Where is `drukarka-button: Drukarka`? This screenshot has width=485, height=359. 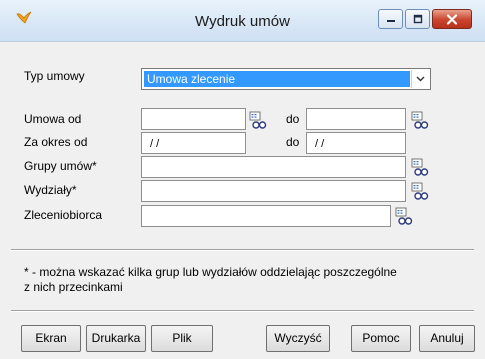
drukarka-button: Drukarka is located at coordinates (116, 338).